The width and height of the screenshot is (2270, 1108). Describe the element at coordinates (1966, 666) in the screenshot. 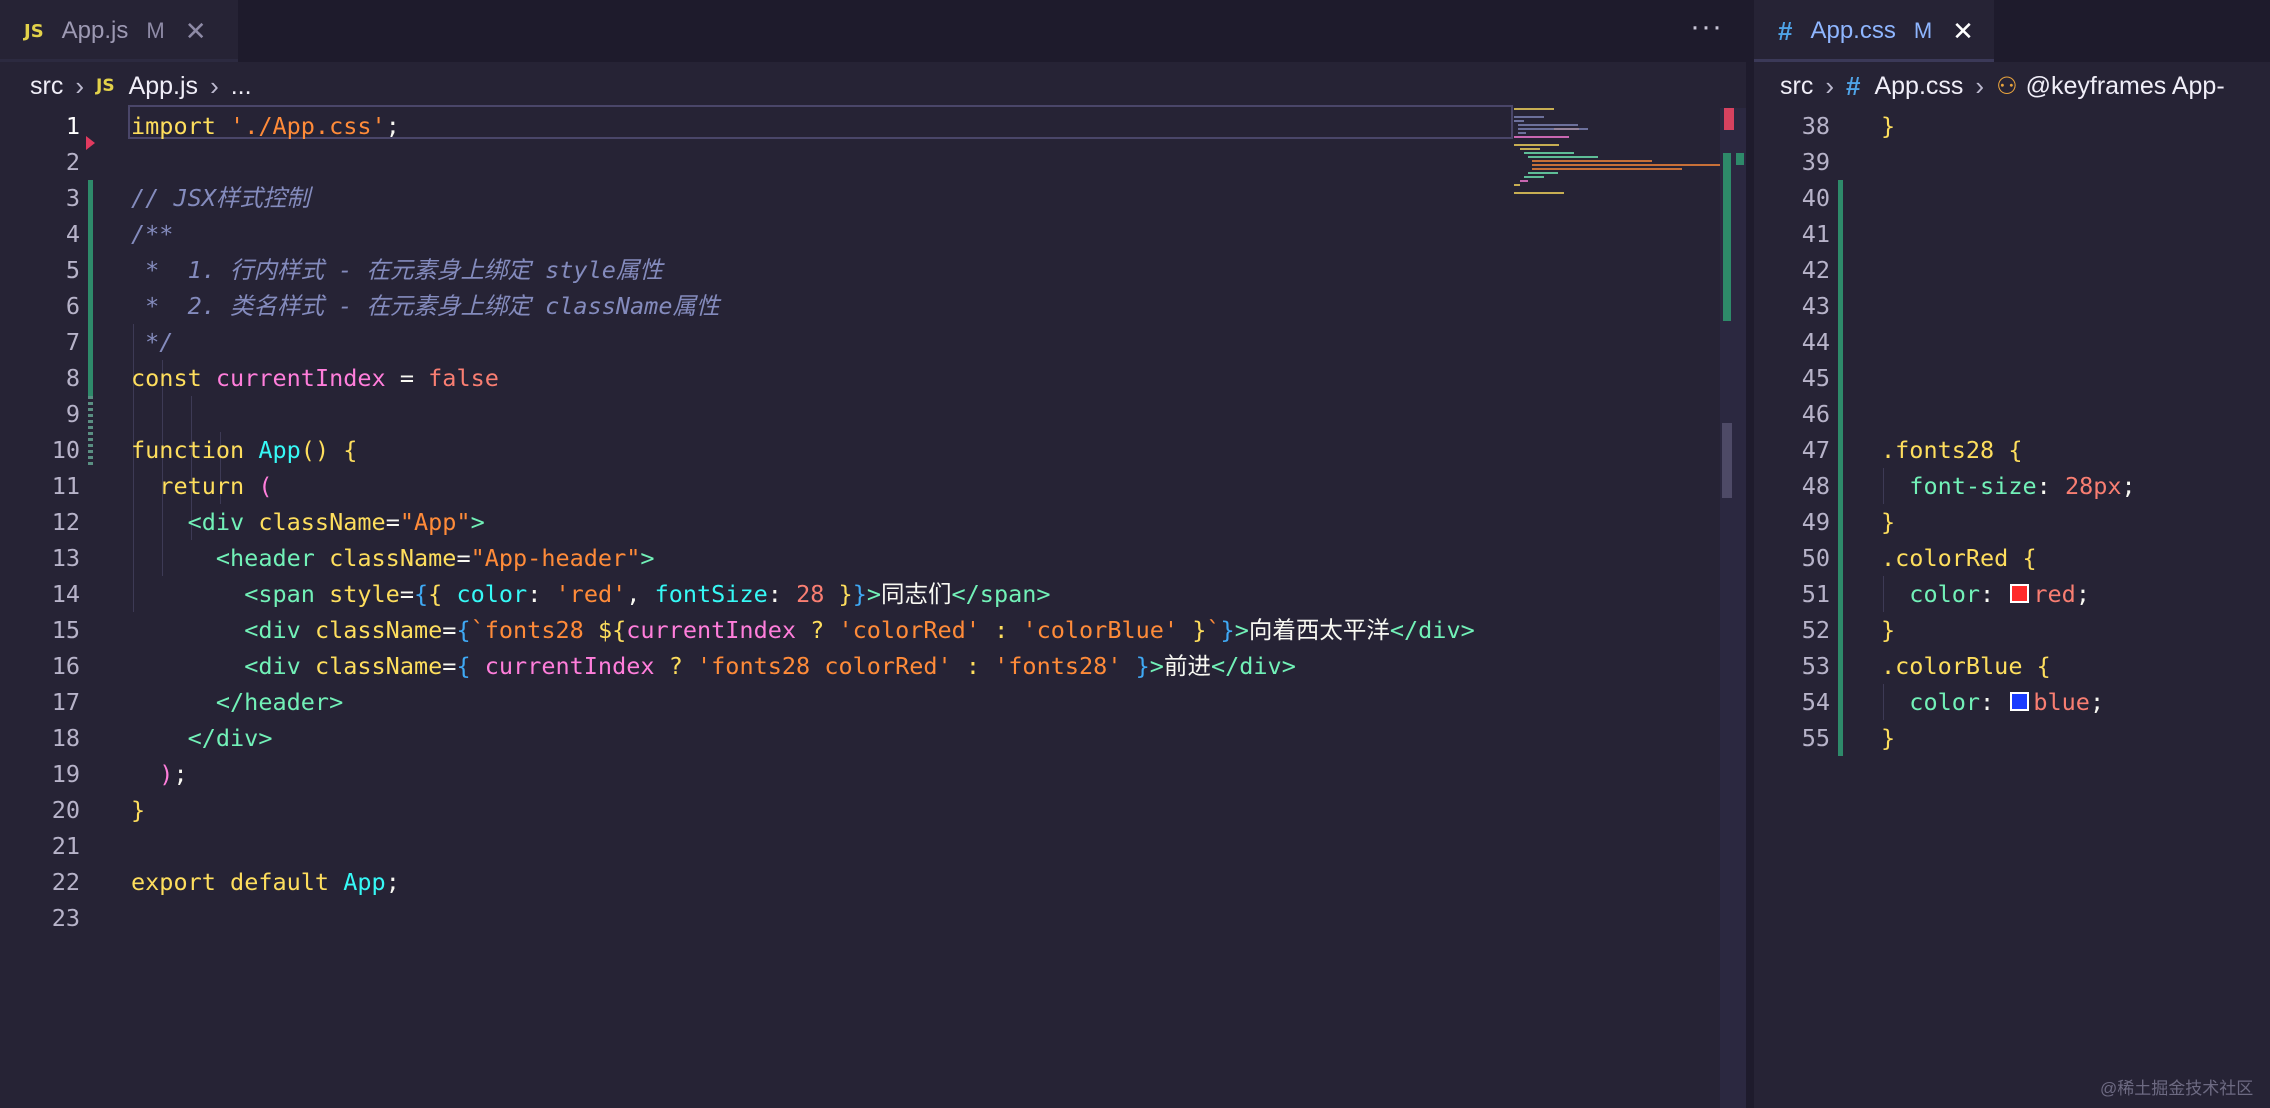

I see `css-line-53: .colorBlue {` at that location.